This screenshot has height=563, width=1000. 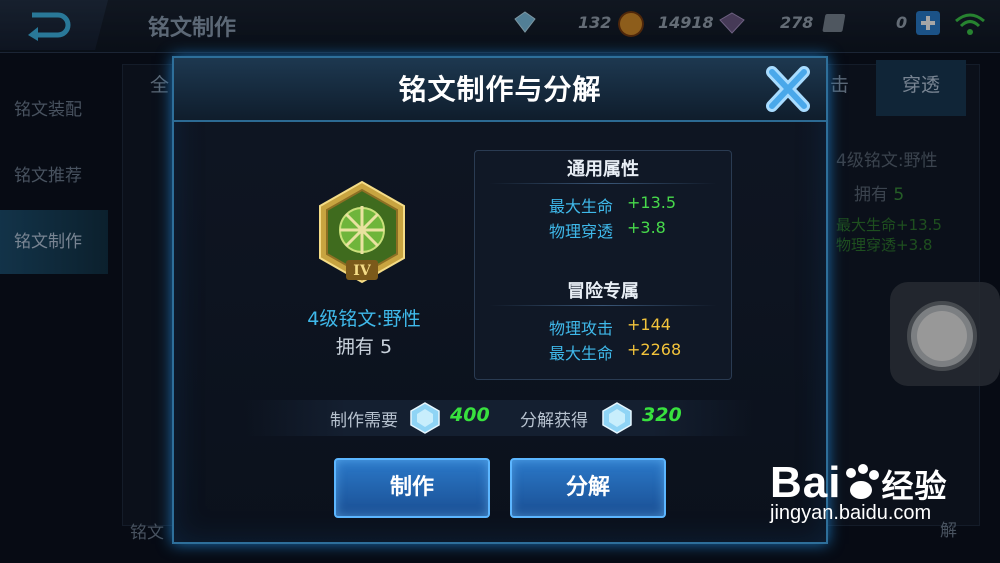 What do you see at coordinates (362, 271) in the screenshot?
I see `rune-level-numeral: IV` at bounding box center [362, 271].